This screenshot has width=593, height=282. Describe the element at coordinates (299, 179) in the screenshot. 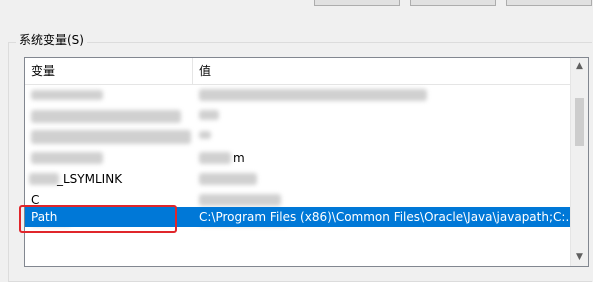

I see `table-row: _LSYMLINK` at that location.